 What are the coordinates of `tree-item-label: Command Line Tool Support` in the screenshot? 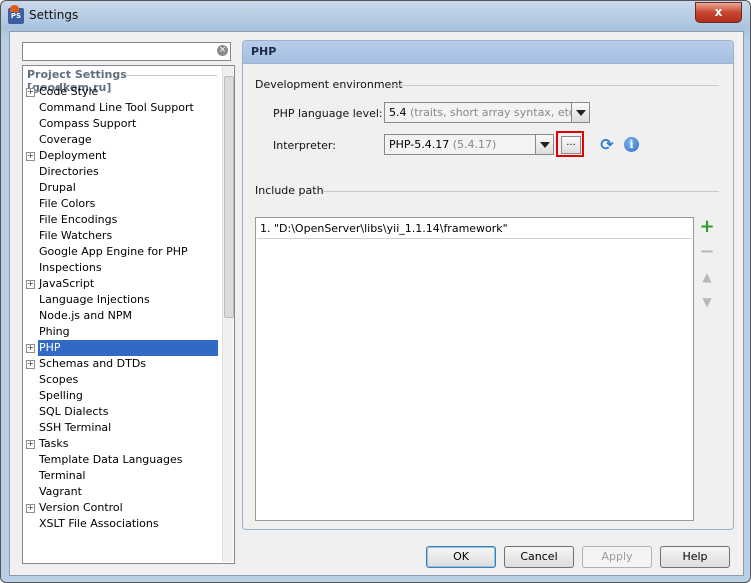 It's located at (116, 107).